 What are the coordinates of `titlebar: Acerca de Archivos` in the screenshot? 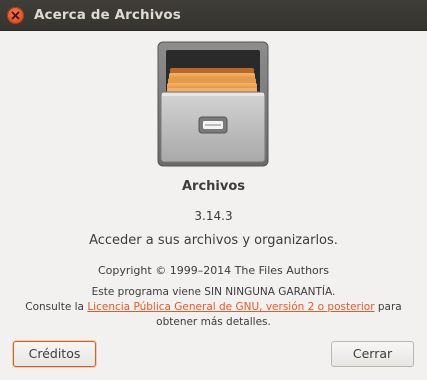 It's located at (213, 15).